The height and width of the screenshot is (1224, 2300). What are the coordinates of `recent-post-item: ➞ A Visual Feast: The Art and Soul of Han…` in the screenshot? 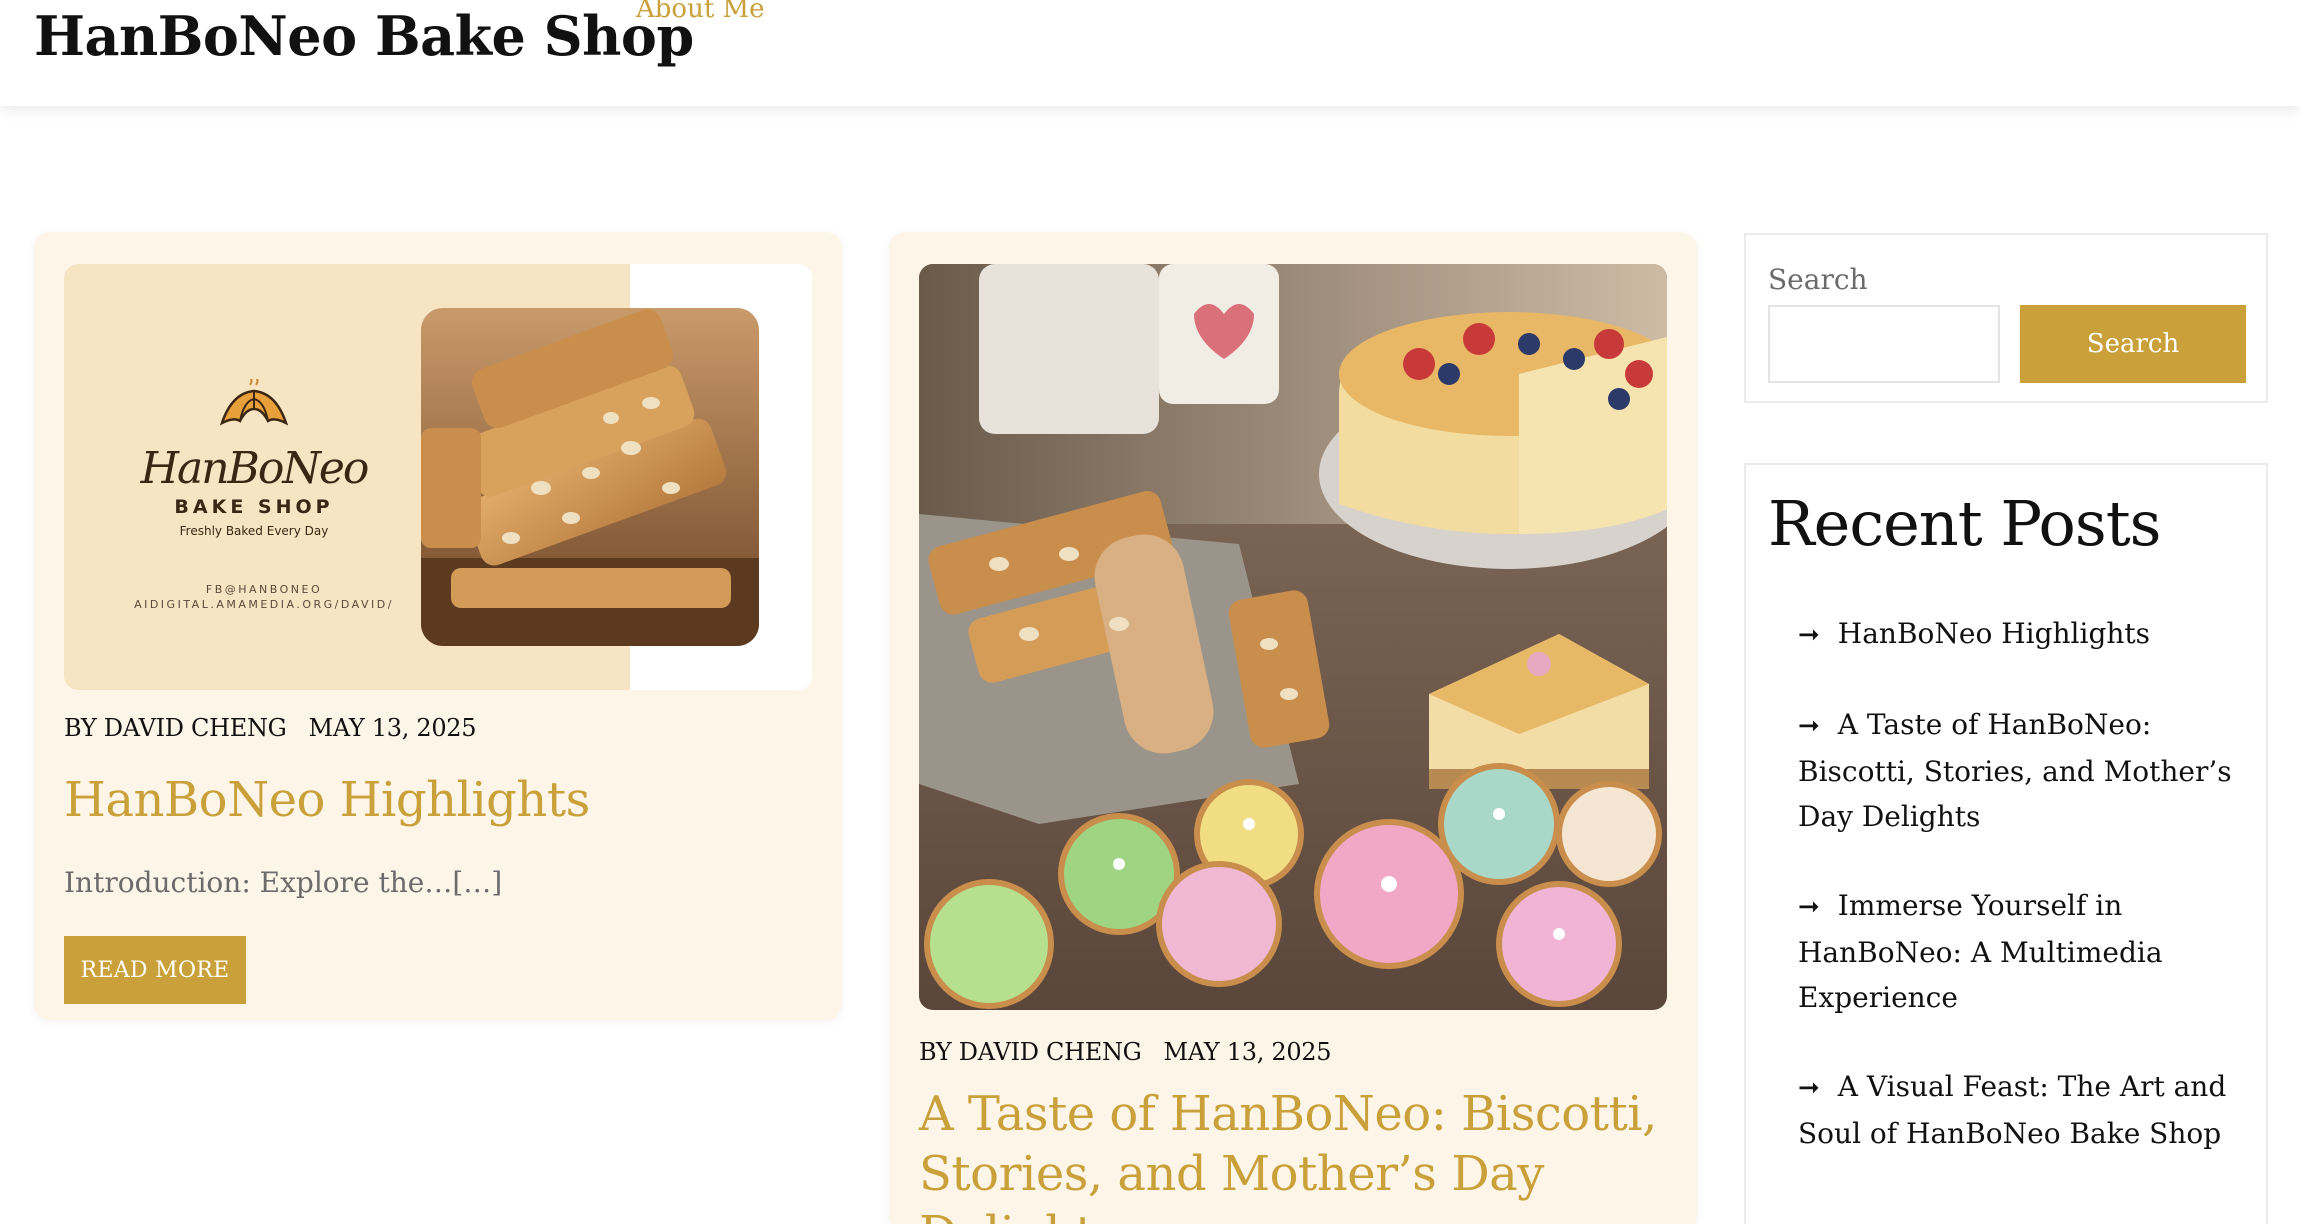 It's located at (2018, 1110).